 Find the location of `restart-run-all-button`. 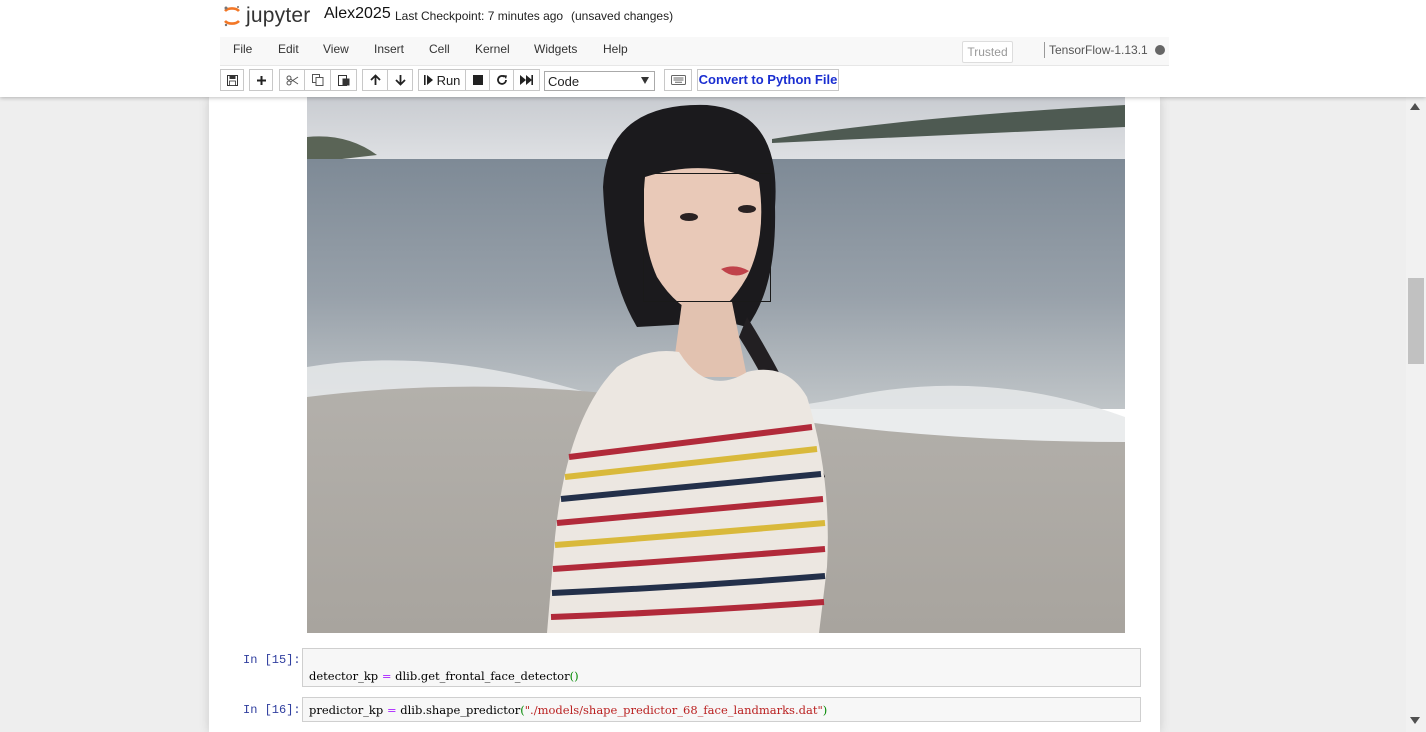

restart-run-all-button is located at coordinates (527, 80).